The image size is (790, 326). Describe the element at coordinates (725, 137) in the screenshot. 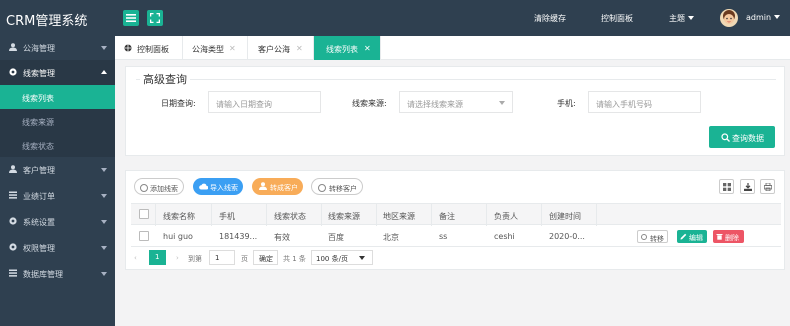

I see `search-icon` at that location.